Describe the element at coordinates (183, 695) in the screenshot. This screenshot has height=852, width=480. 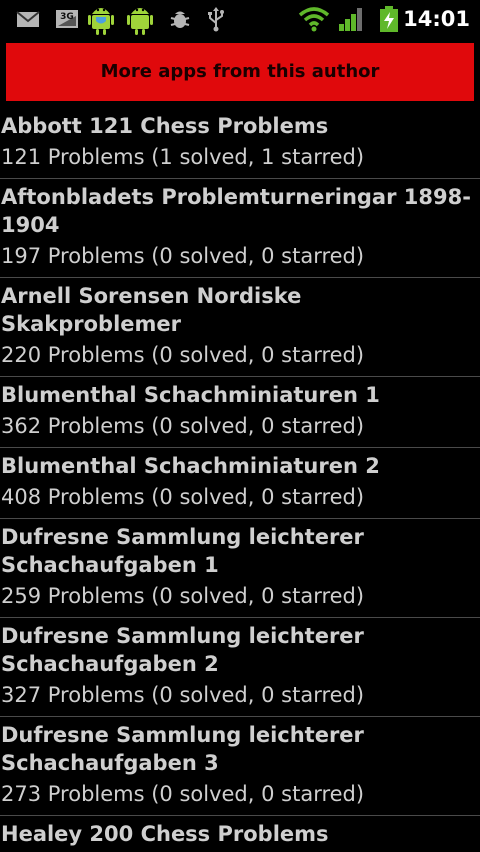
I see `list-item-subtitle: 327 Problems (0 solved, 0 starred)` at that location.